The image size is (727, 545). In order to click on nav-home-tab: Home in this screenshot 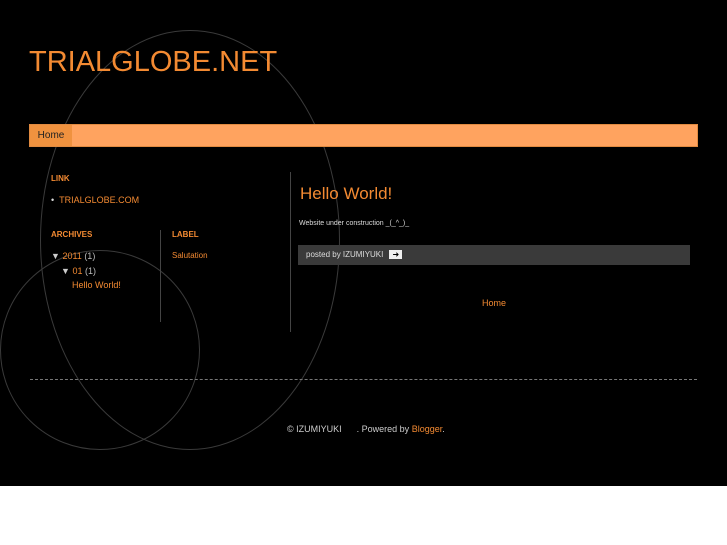, I will do `click(51, 135)`.